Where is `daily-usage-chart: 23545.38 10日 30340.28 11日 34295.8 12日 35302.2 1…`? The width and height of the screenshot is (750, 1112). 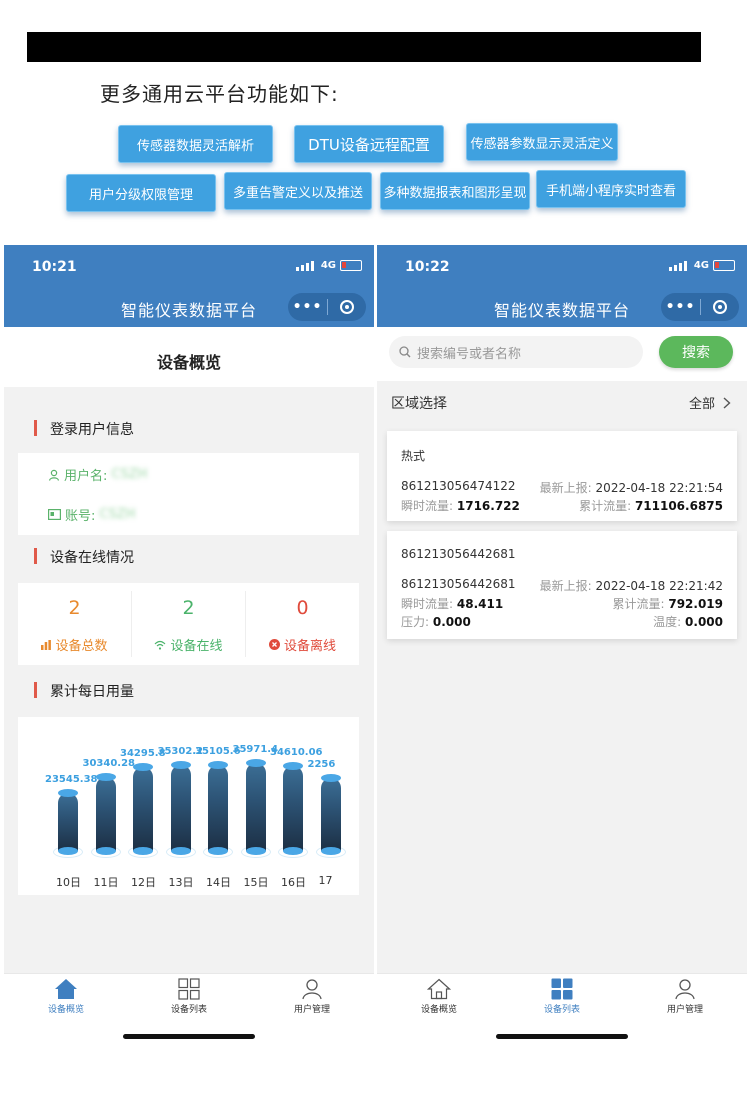
daily-usage-chart: 23545.38 10日 30340.28 11日 34295.8 12日 35302.2 1… is located at coordinates (188, 806).